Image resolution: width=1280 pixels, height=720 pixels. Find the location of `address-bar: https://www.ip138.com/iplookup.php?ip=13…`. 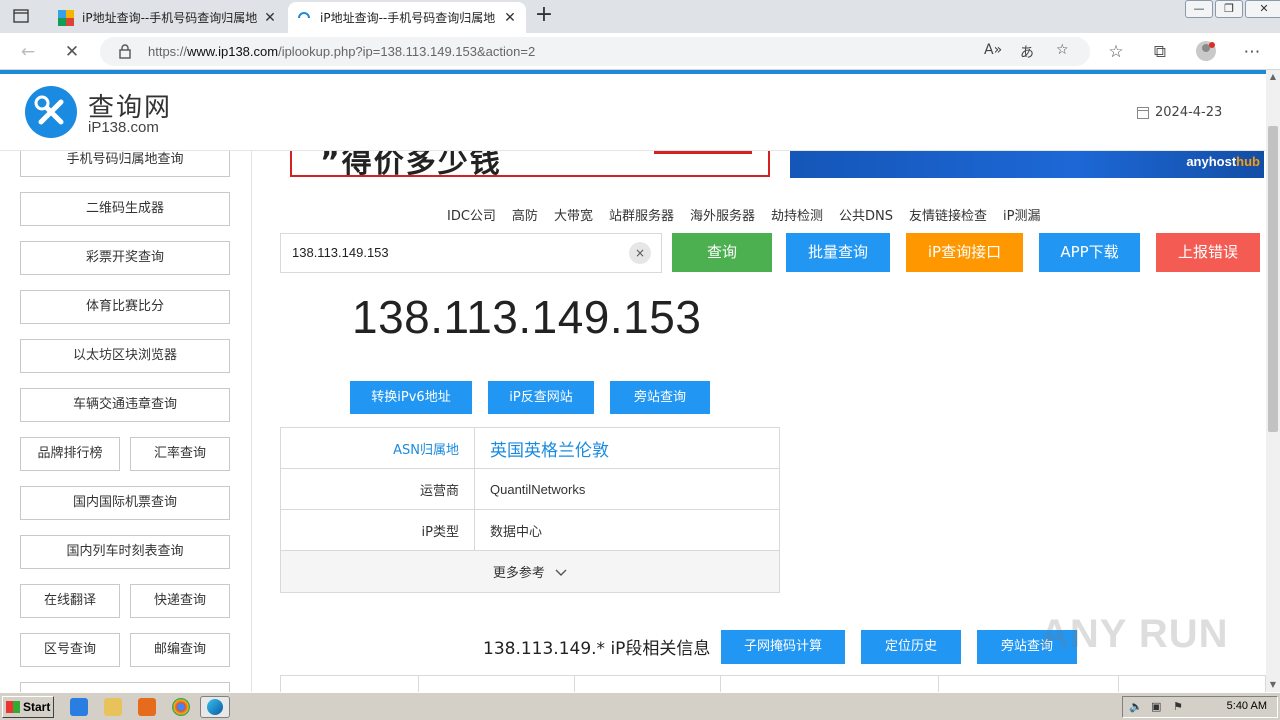

address-bar: https://www.ip138.com/iplookup.php?ip=13… is located at coordinates (595, 51).